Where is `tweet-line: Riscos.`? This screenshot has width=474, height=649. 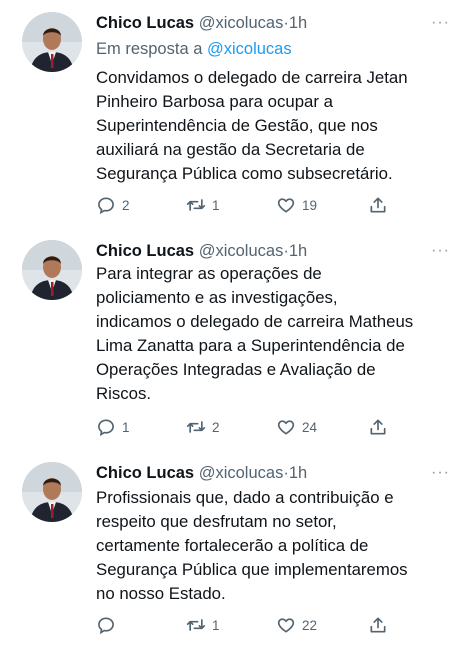
tweet-line: Riscos. is located at coordinates (124, 393).